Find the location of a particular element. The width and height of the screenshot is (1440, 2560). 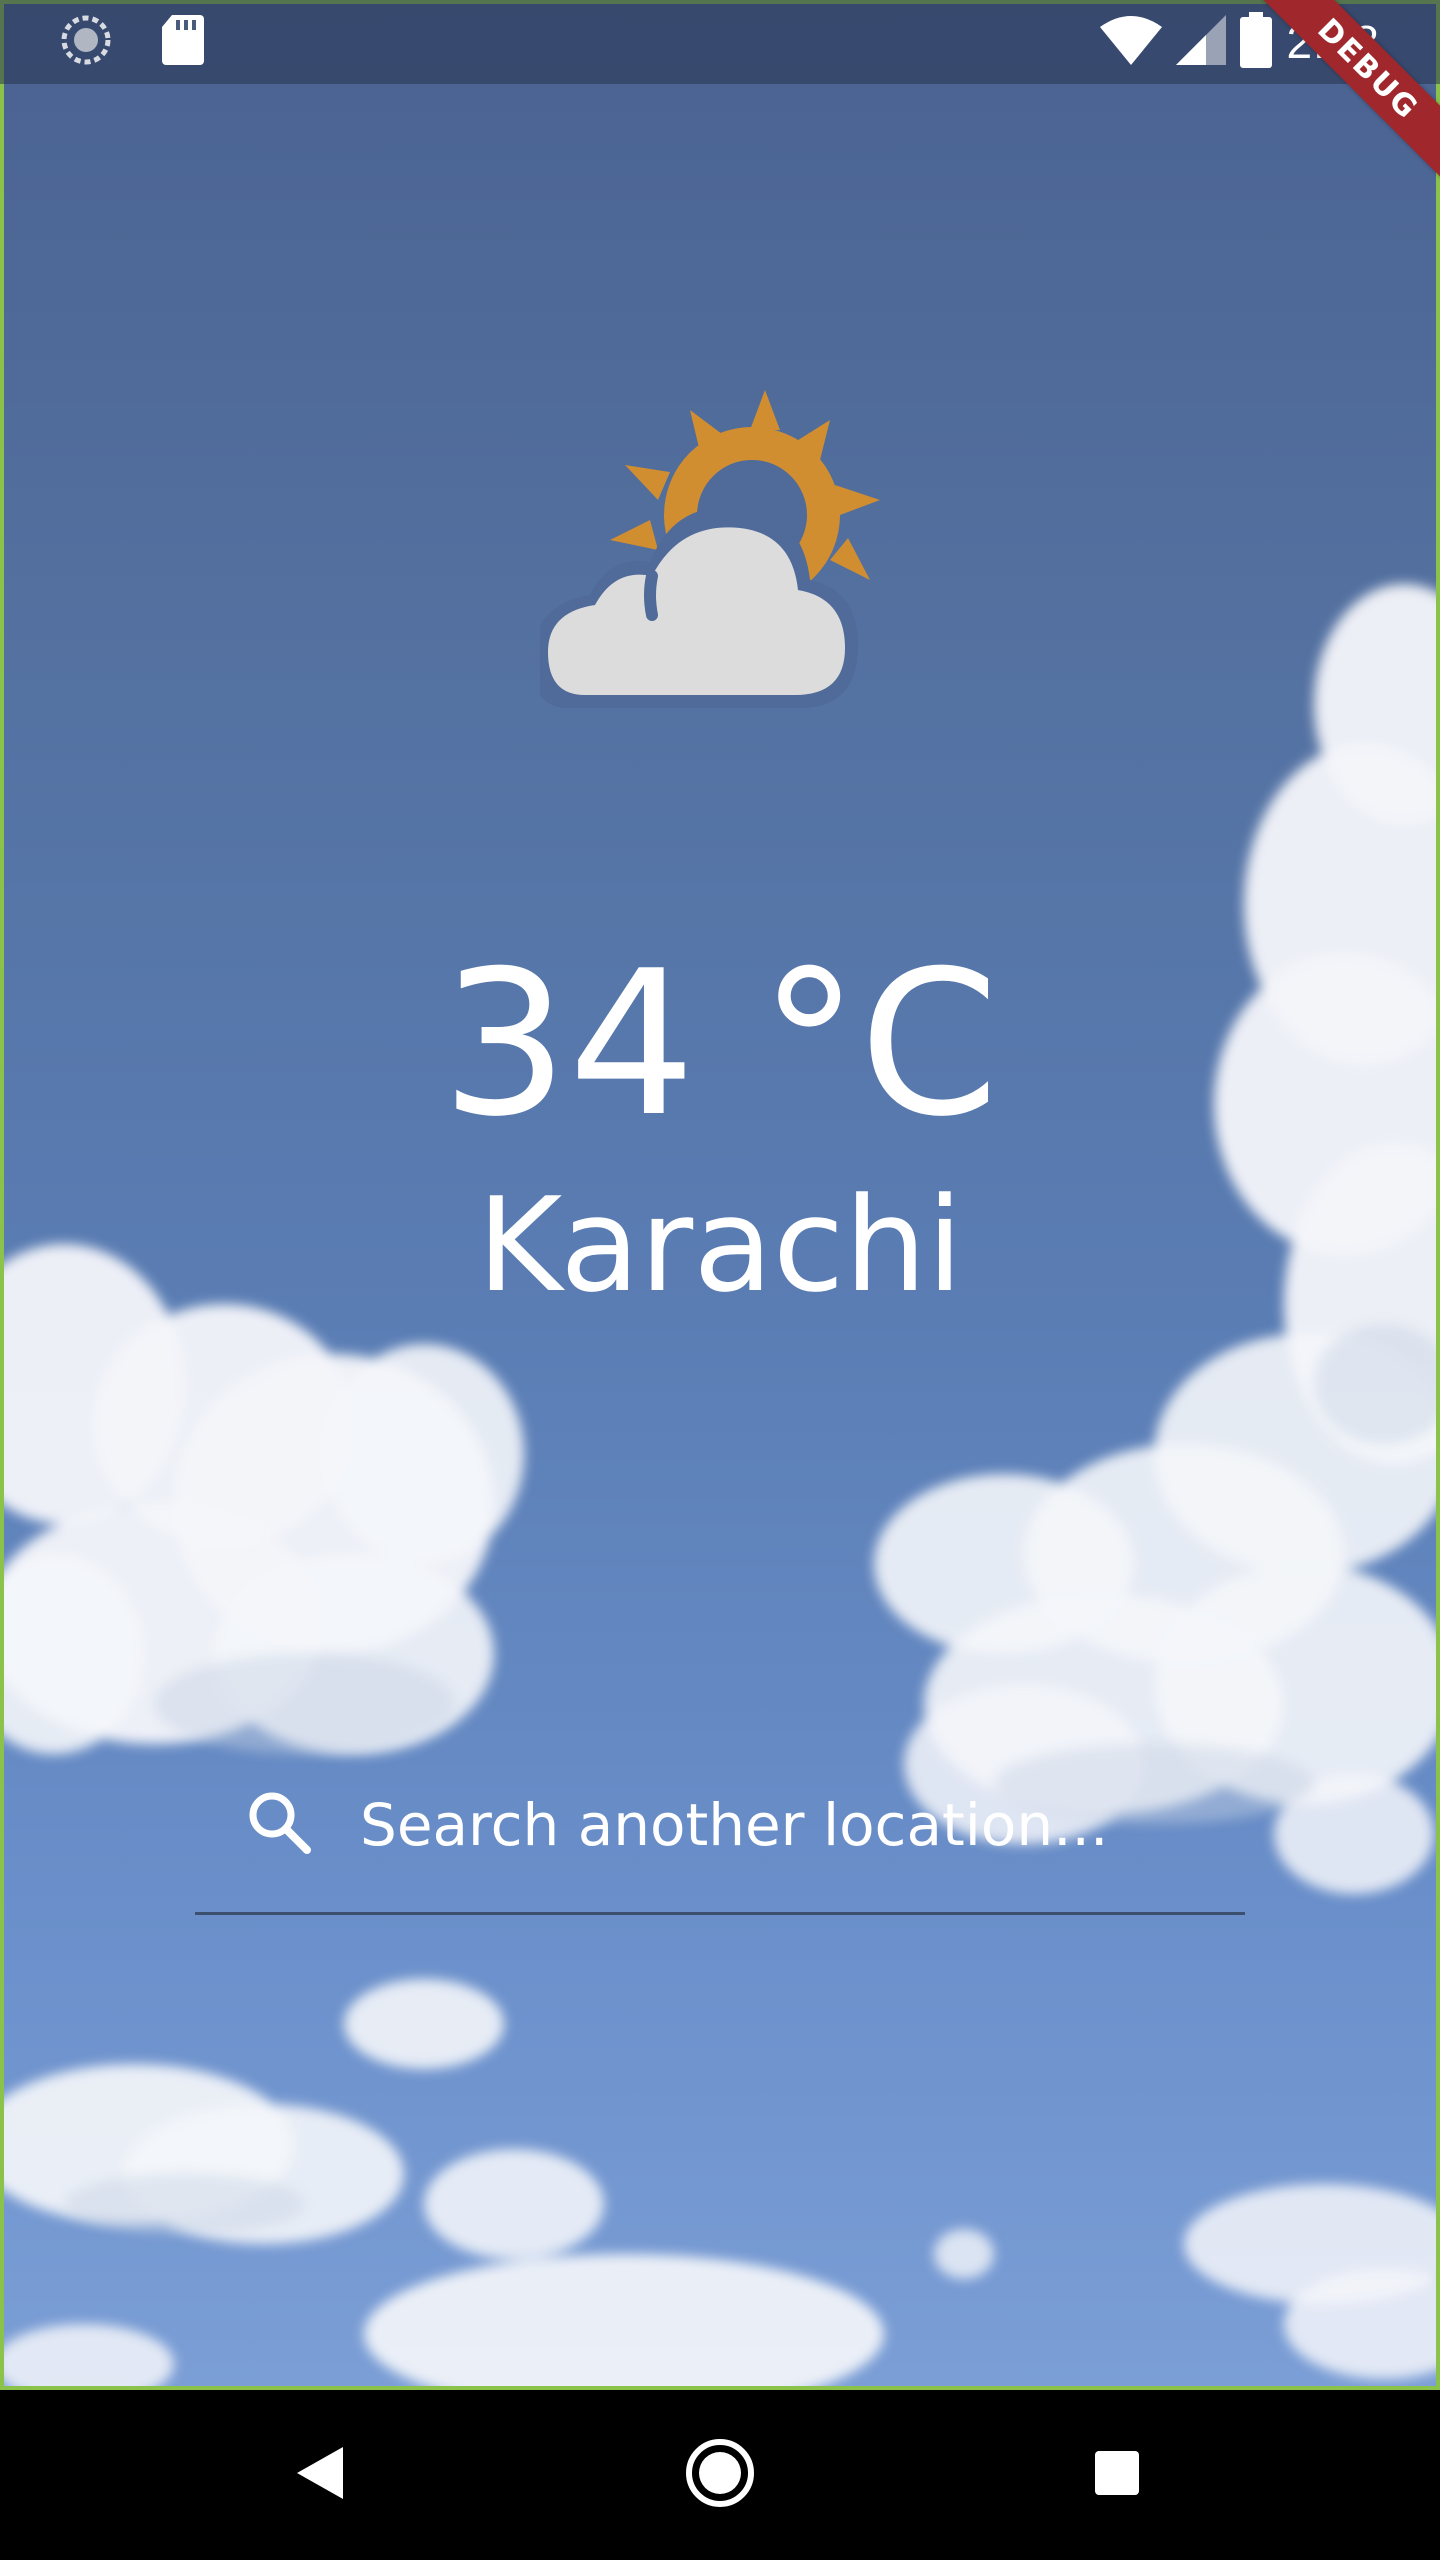

back-icon is located at coordinates (320, 2475).